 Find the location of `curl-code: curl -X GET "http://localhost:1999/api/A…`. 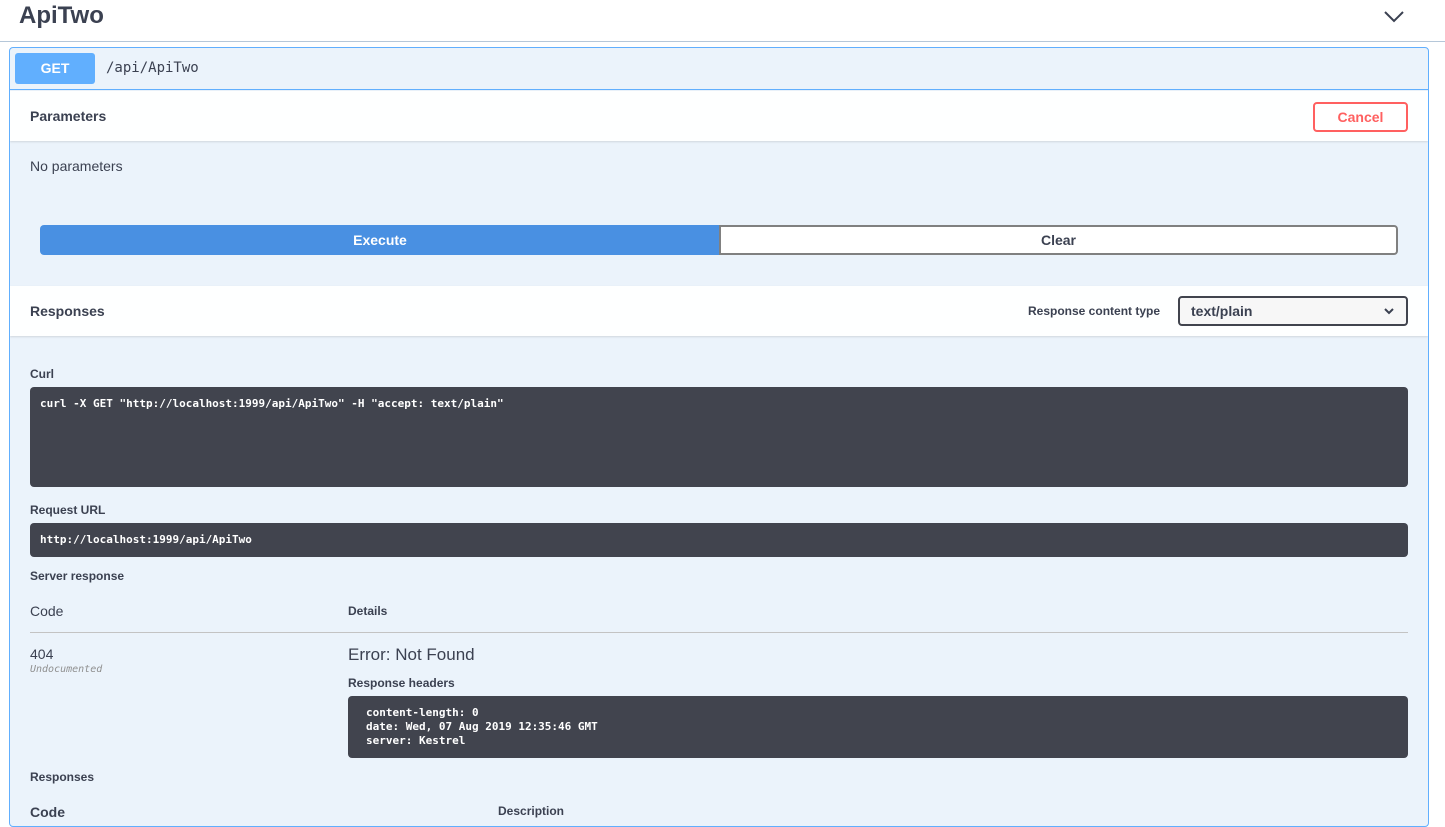

curl-code: curl -X GET "http://localhost:1999/api/A… is located at coordinates (719, 437).